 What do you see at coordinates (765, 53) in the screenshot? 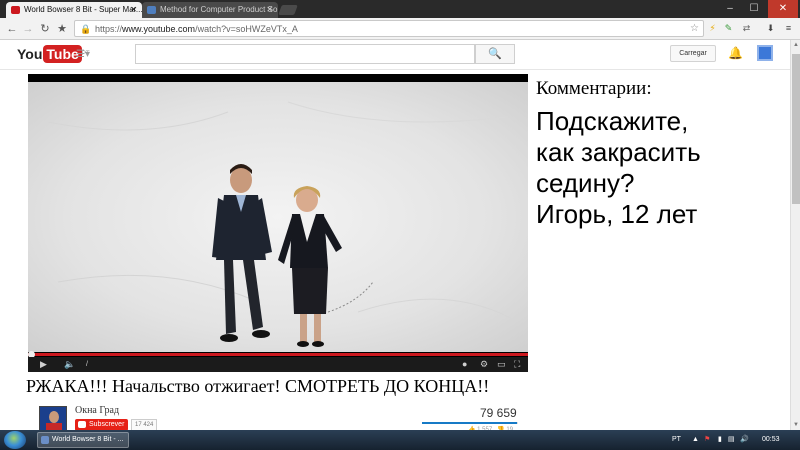
I see `account-avatar` at bounding box center [765, 53].